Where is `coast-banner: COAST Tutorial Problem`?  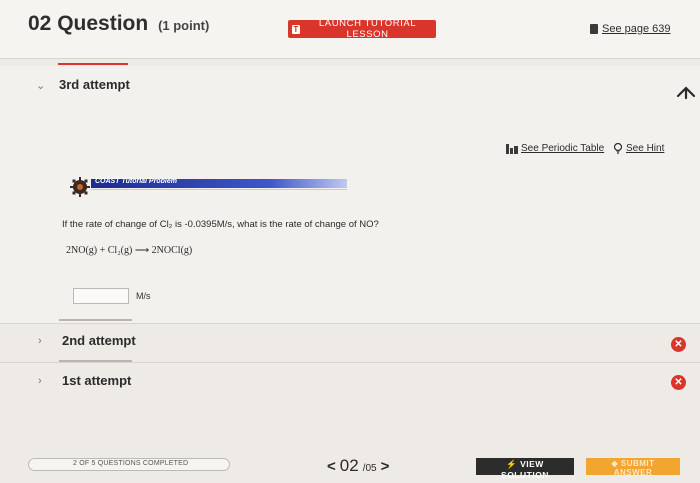
coast-banner: COAST Tutorial Problem is located at coordinates (219, 183).